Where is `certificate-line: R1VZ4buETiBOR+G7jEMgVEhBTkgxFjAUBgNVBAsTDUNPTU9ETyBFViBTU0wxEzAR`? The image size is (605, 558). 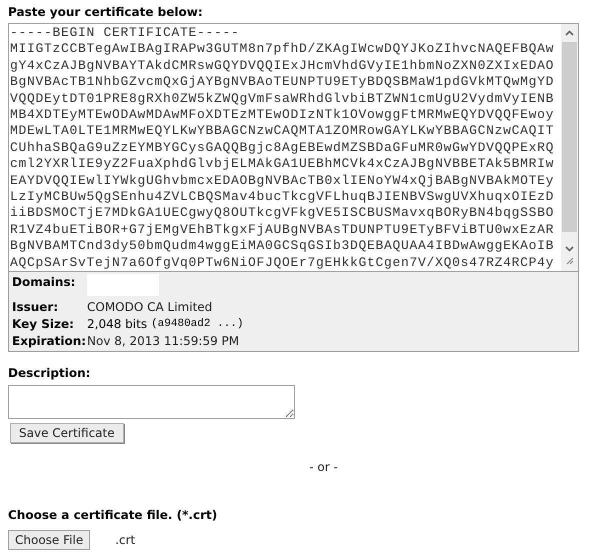 certificate-line: R1VZ4buETiBOR+G7jEMgVEhBTkgxFjAUBgNVBAsTDUNPTU9ETyBFViBTU0wxEzAR is located at coordinates (282, 230).